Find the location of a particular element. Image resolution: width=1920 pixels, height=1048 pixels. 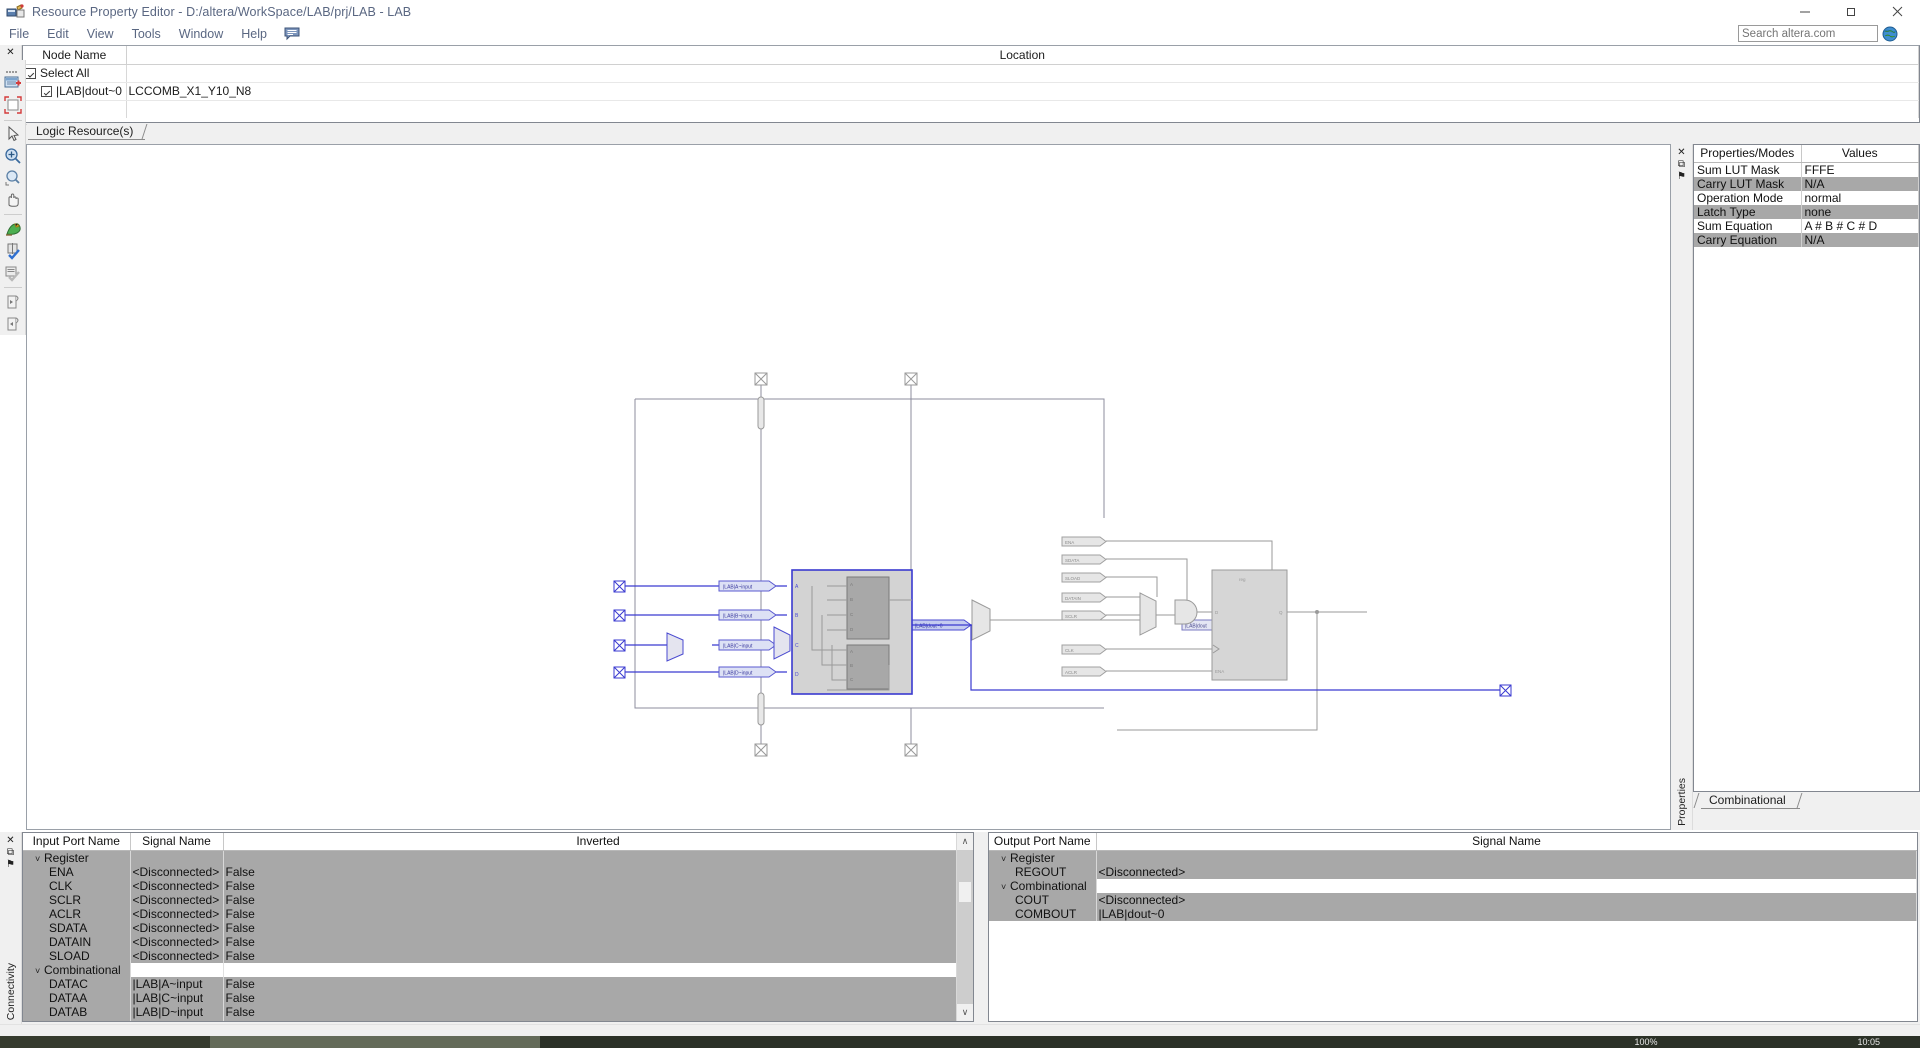

table-row: Operation Mode normal is located at coordinates (1806, 197).